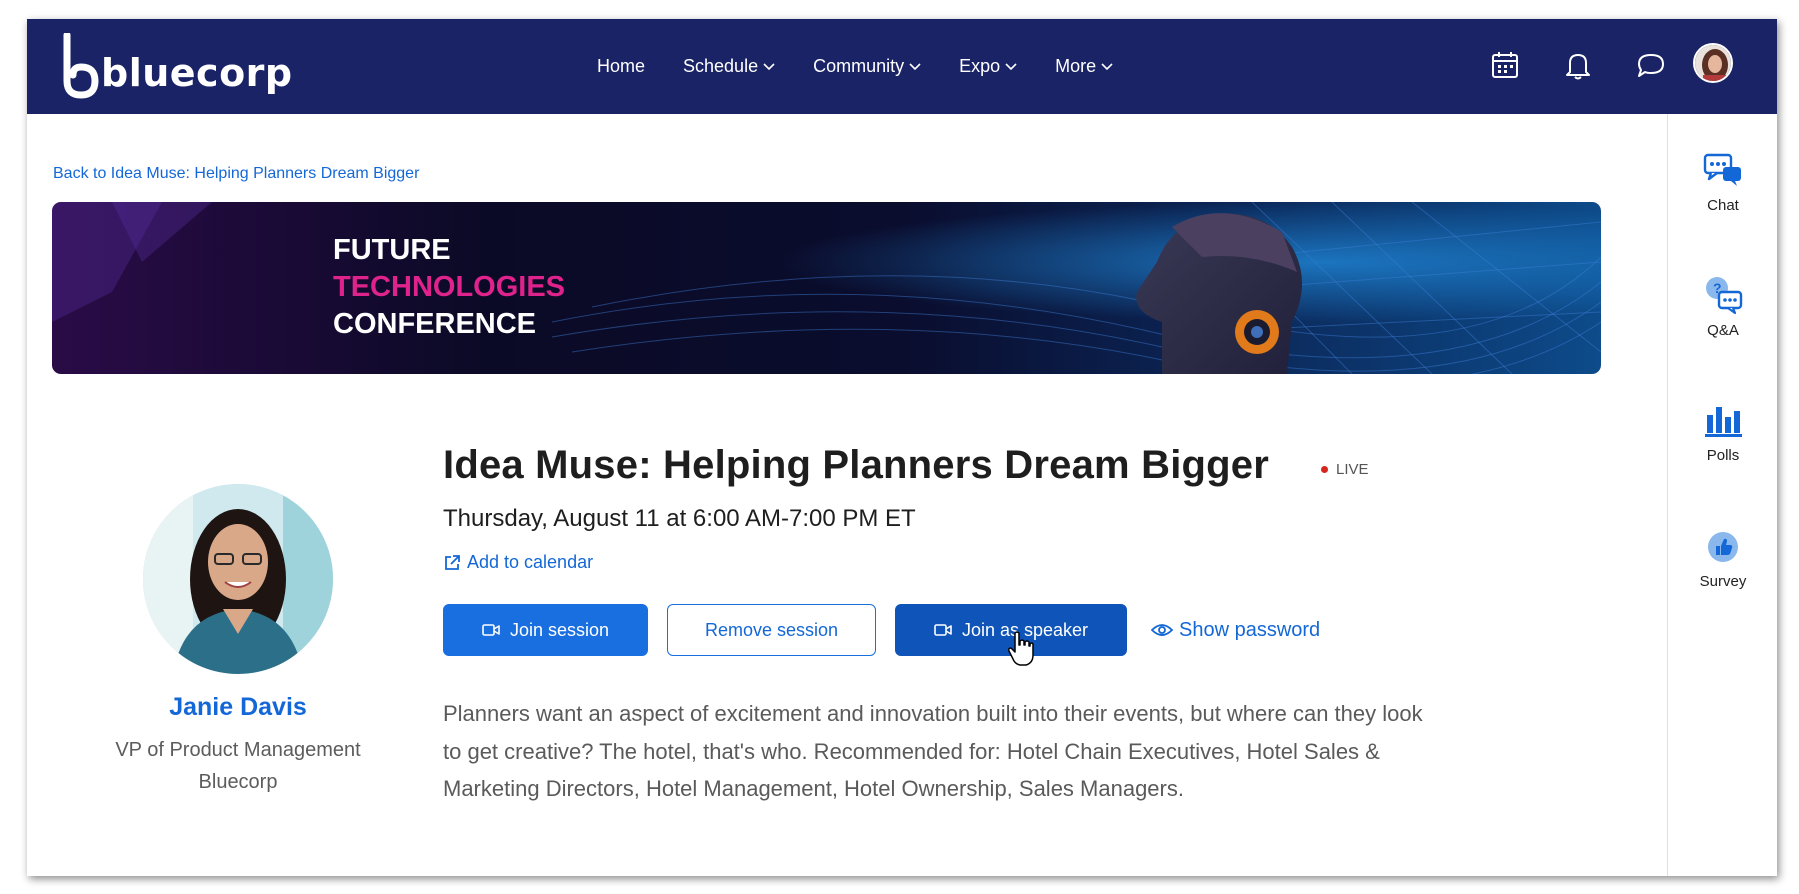 The image size is (1799, 894). I want to click on user-avatar, so click(1713, 63).